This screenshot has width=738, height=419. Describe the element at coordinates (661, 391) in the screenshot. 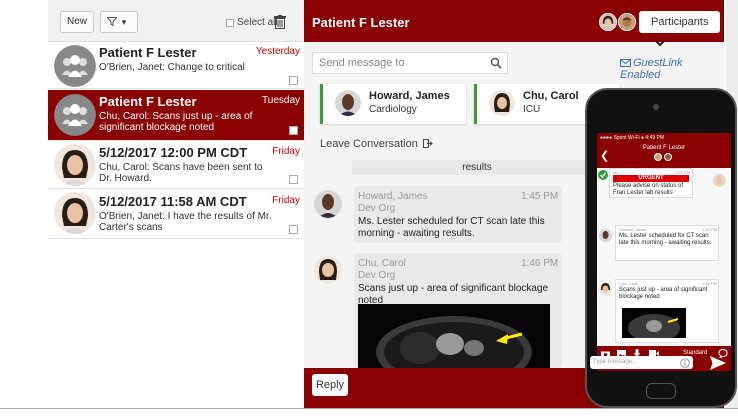

I see `home-button` at that location.